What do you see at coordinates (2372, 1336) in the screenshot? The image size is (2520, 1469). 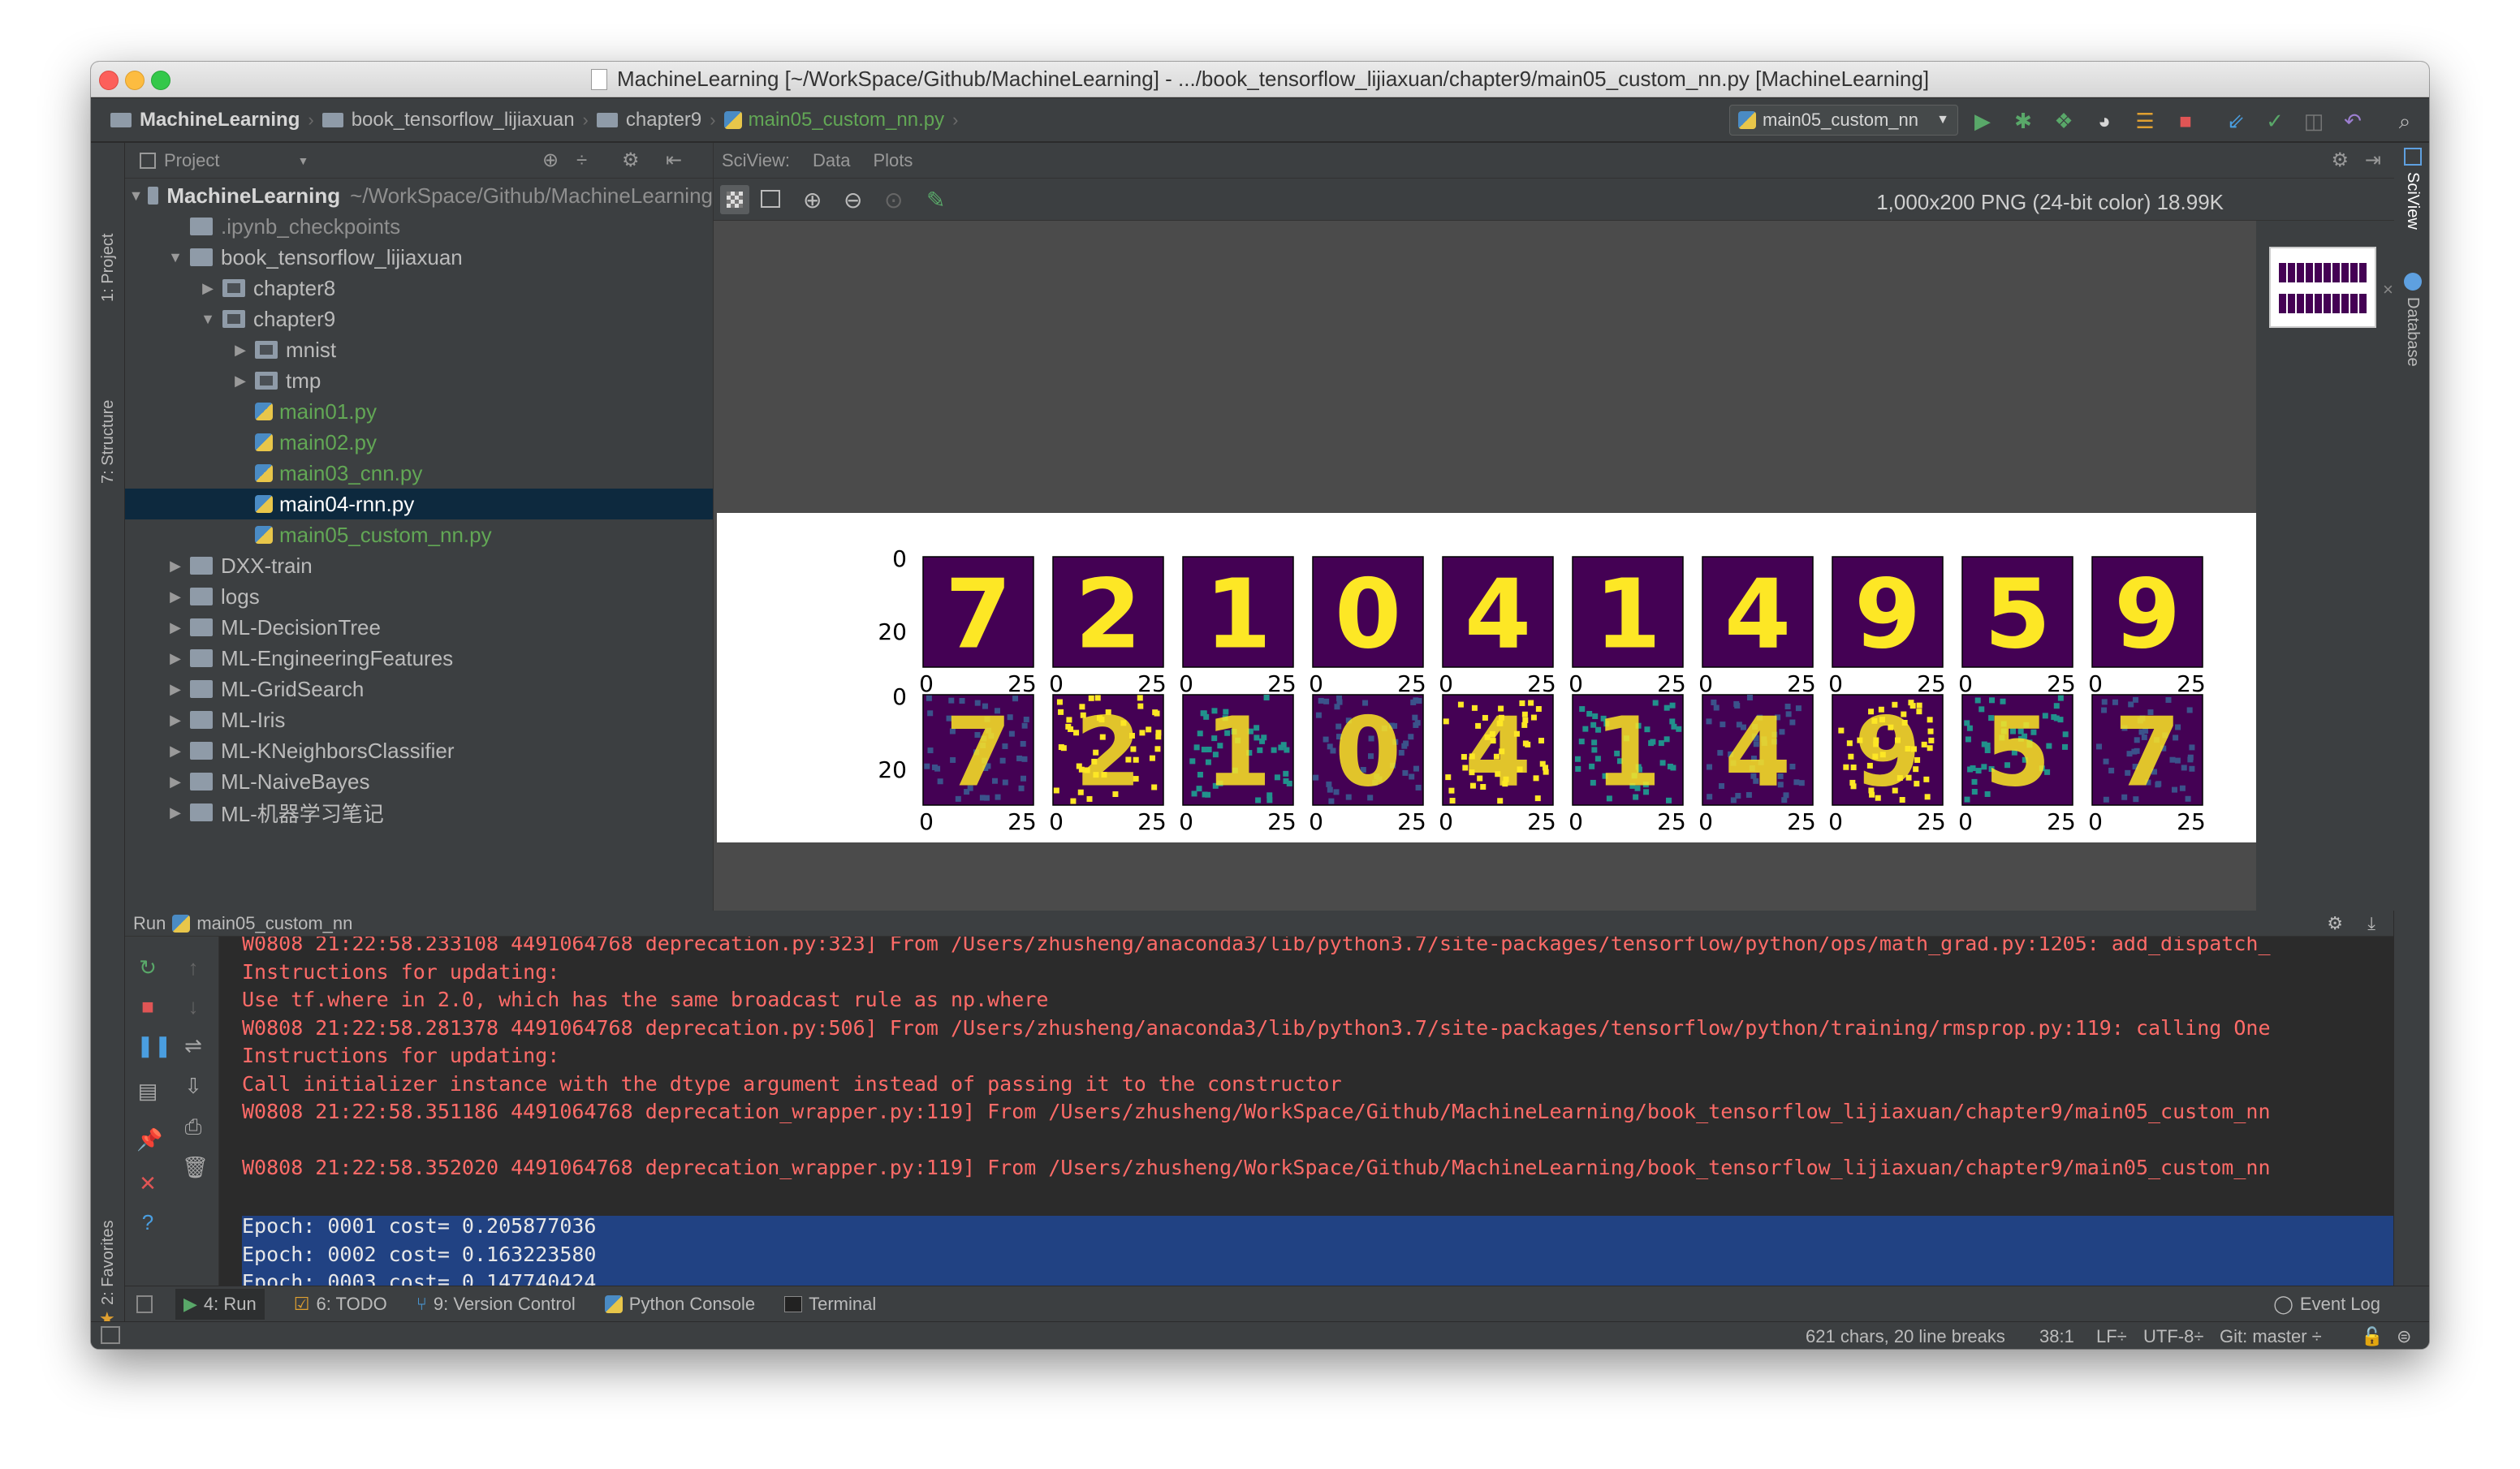 I see `lock-icon: 🔓` at bounding box center [2372, 1336].